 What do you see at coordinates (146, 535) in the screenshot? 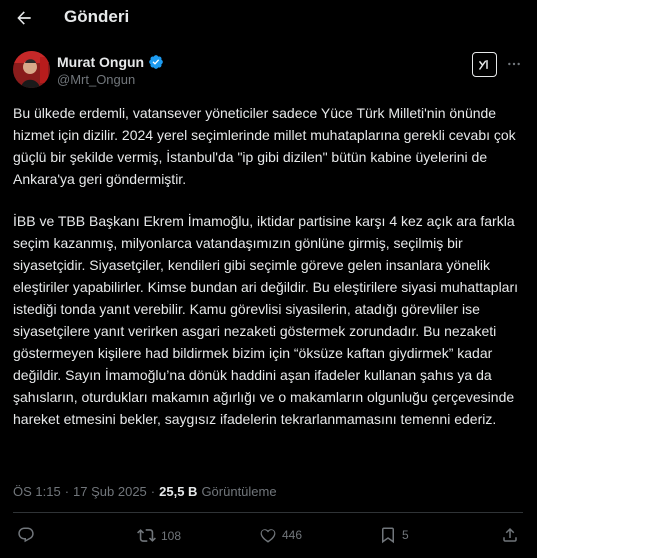
I see `repost-icon` at bounding box center [146, 535].